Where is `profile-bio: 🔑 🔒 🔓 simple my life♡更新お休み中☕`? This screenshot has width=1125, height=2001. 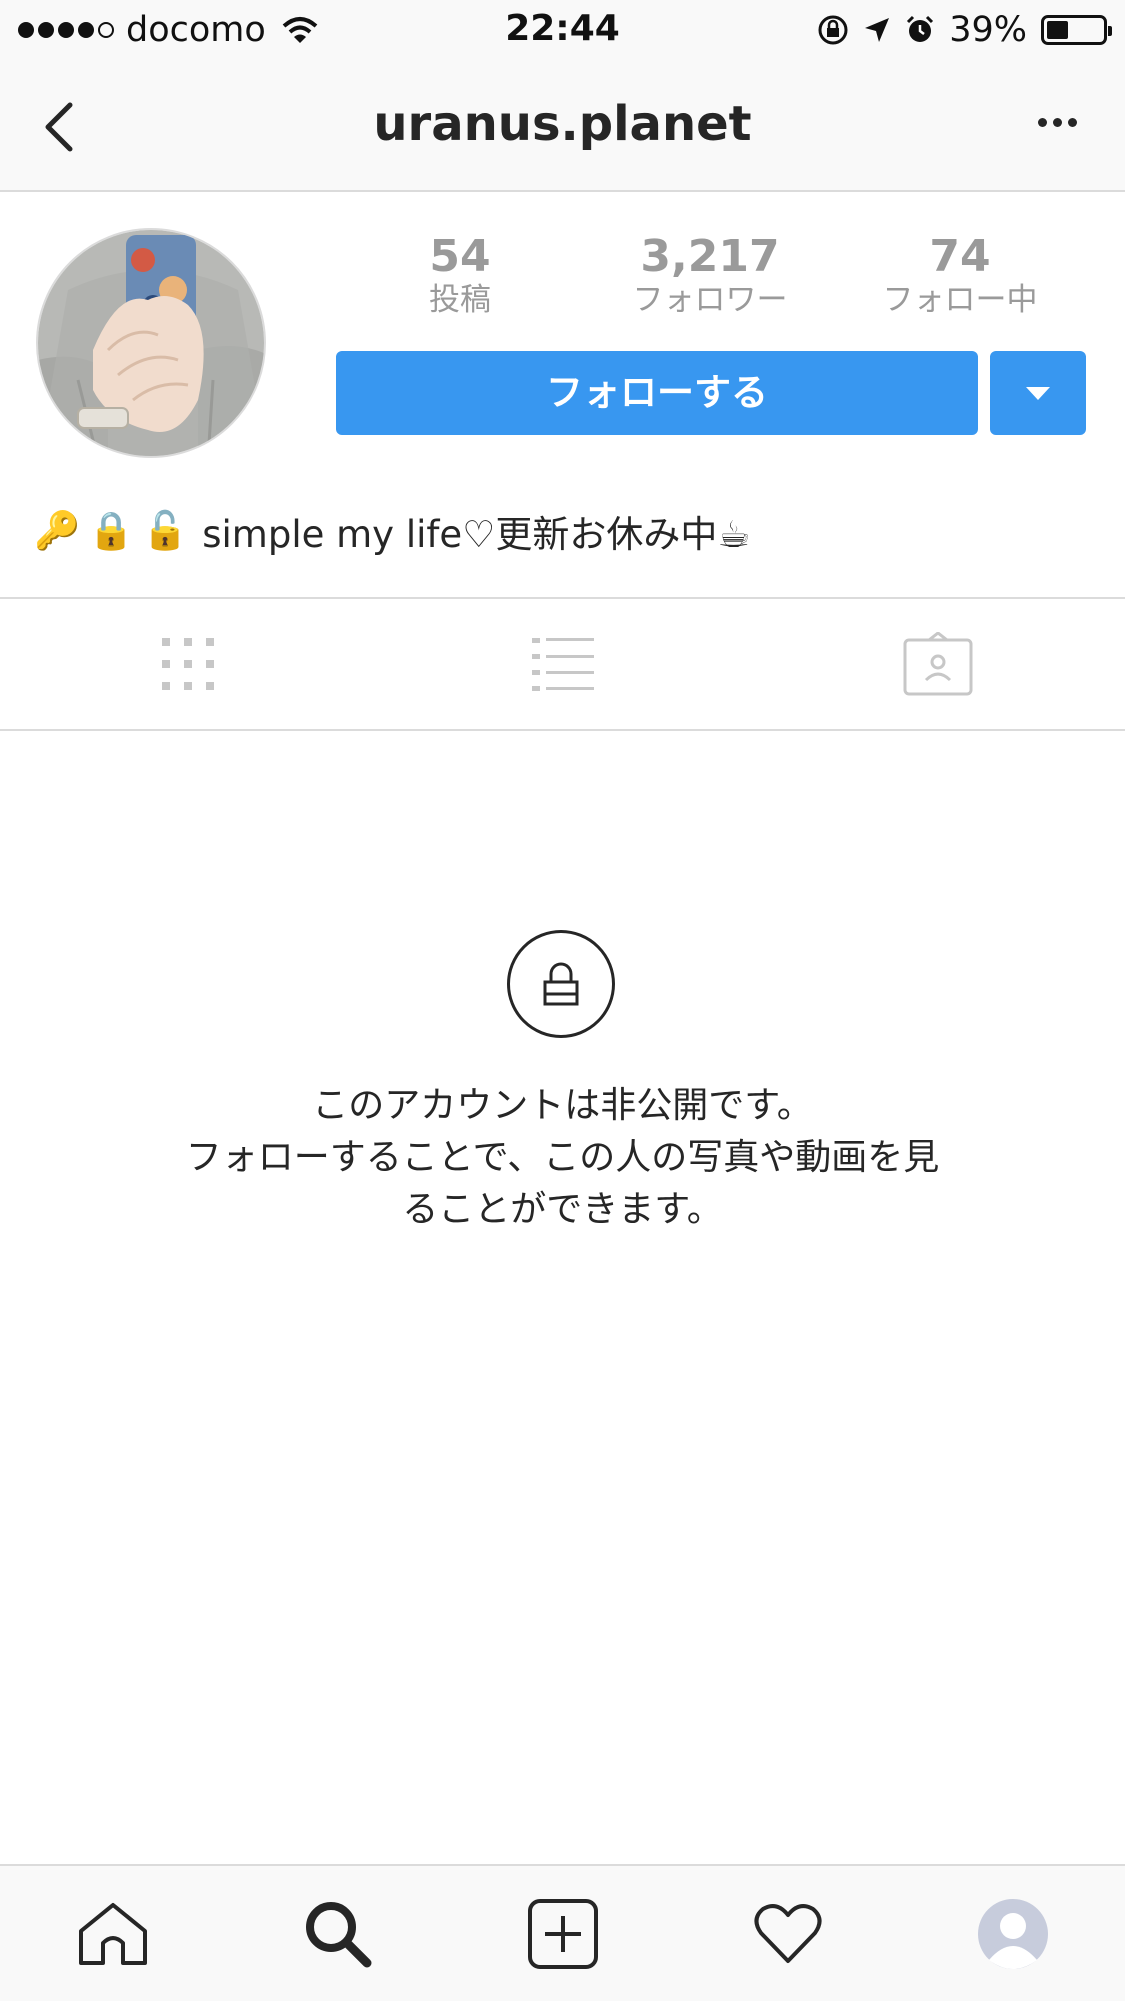 profile-bio: 🔑 🔒 🔓 simple my life♡更新お休み中☕ is located at coordinates (392, 531).